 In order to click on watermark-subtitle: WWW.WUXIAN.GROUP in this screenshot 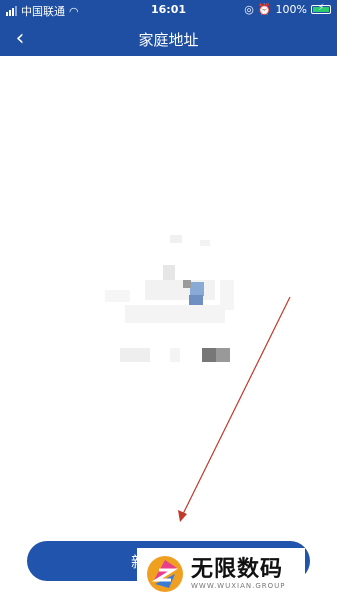, I will do `click(238, 586)`.